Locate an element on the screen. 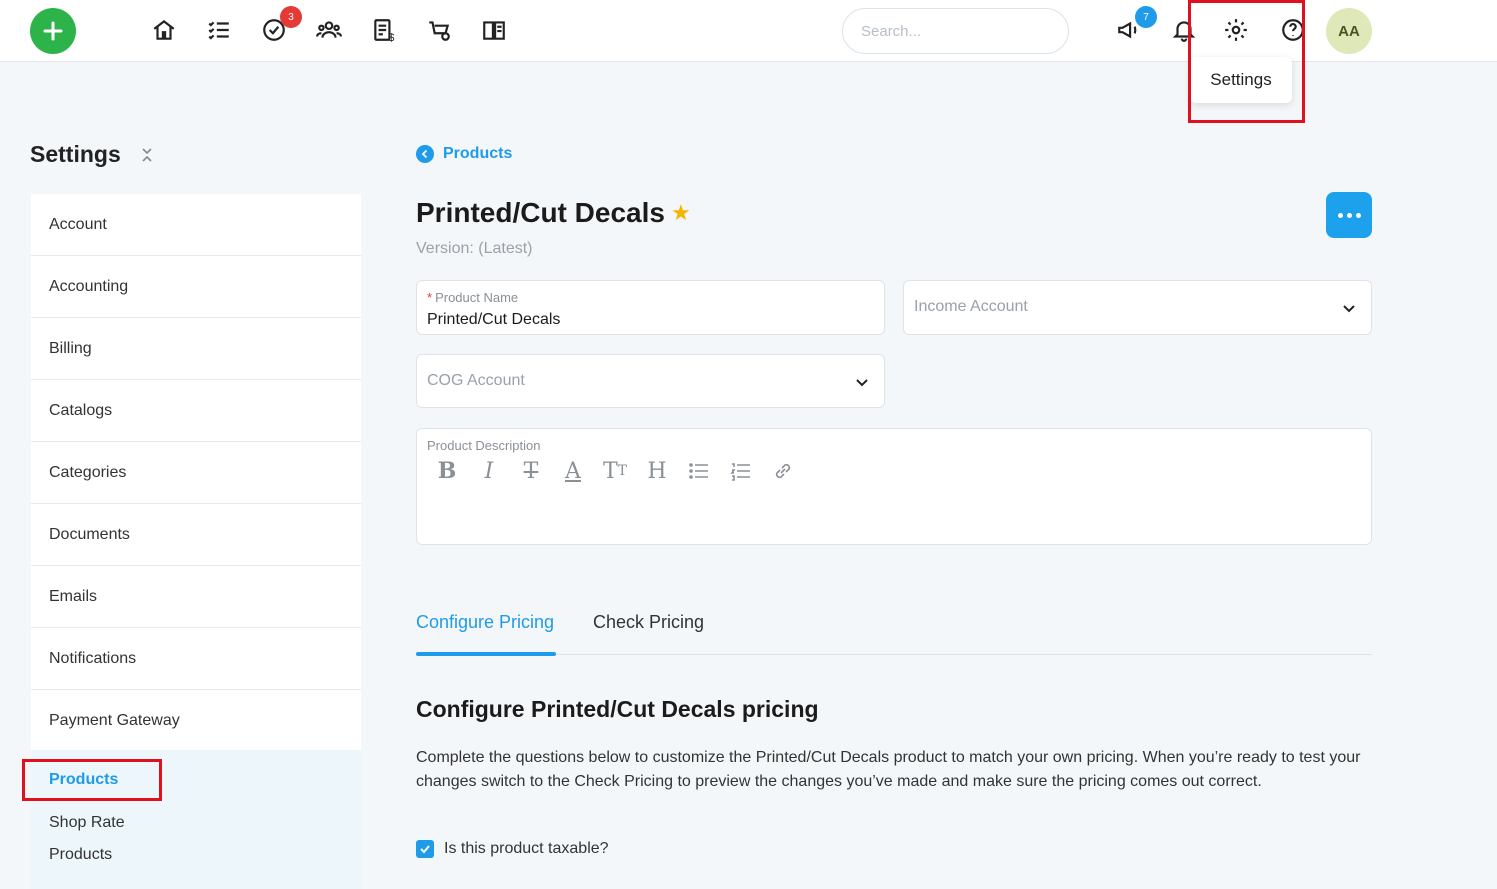 This screenshot has height=889, width=1497. income-account-select: Income Account is located at coordinates (1137, 307).